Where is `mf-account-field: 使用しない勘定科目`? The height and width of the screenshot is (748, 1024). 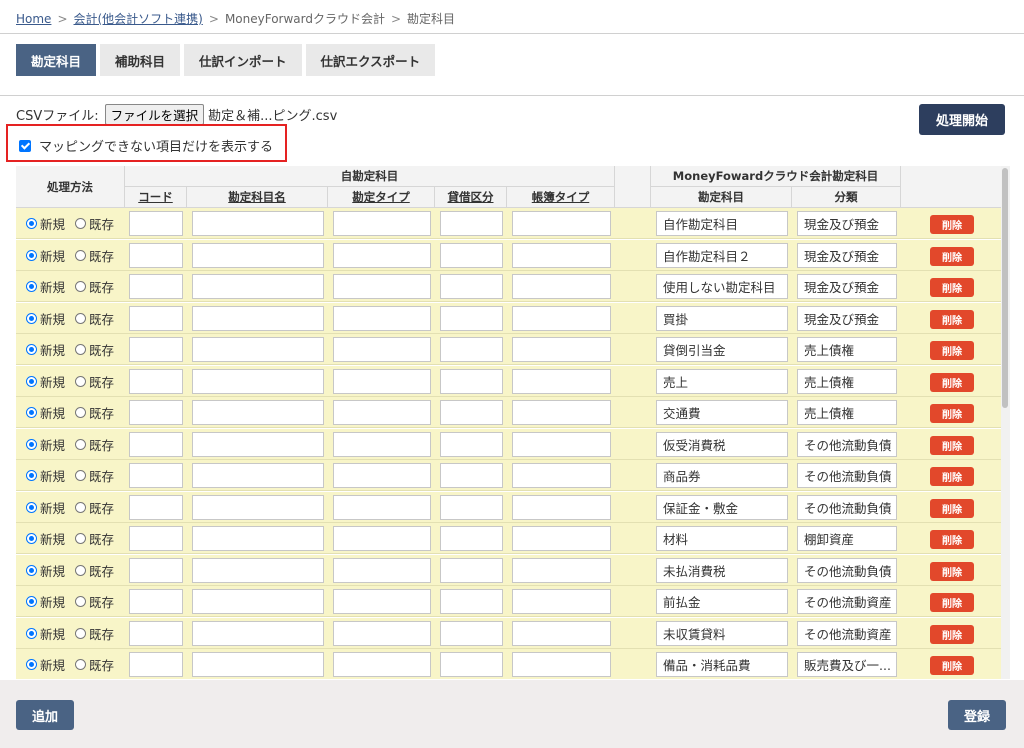 mf-account-field: 使用しない勘定科目 is located at coordinates (722, 286).